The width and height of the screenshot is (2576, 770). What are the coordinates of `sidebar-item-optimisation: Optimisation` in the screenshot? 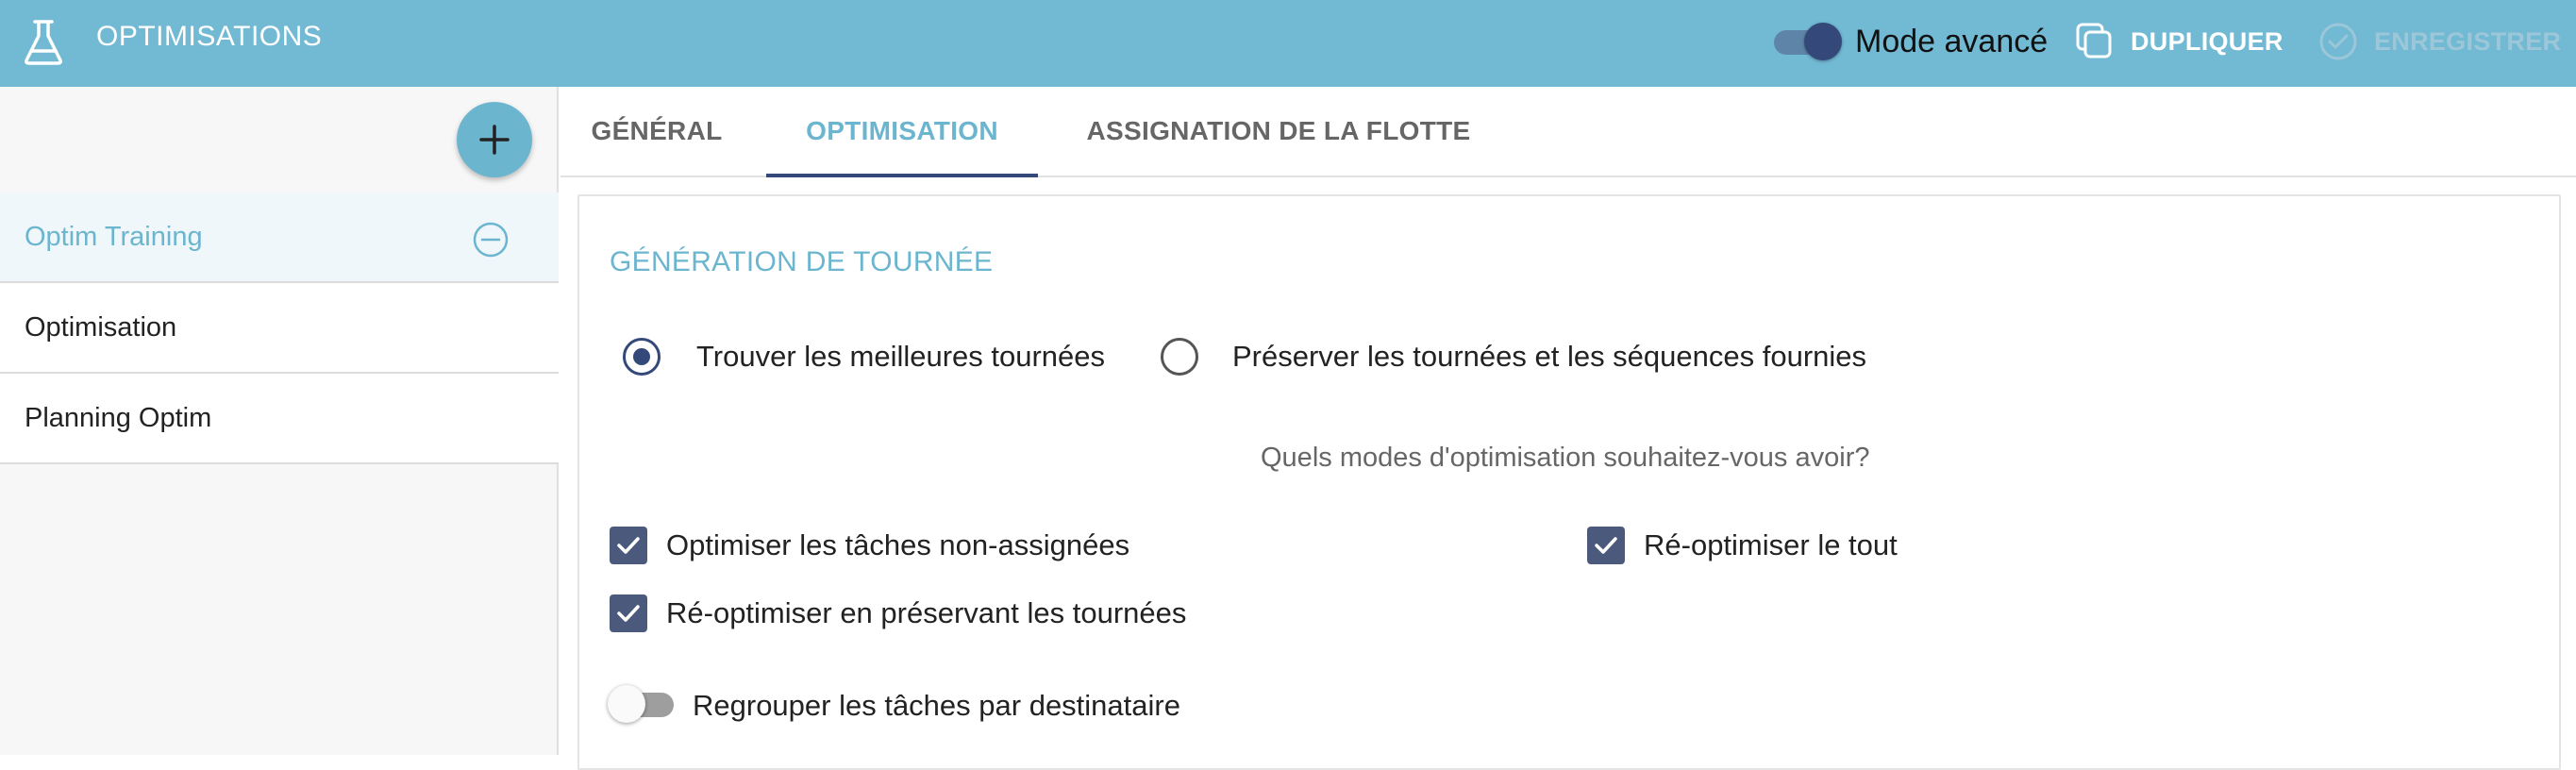 It's located at (279, 328).